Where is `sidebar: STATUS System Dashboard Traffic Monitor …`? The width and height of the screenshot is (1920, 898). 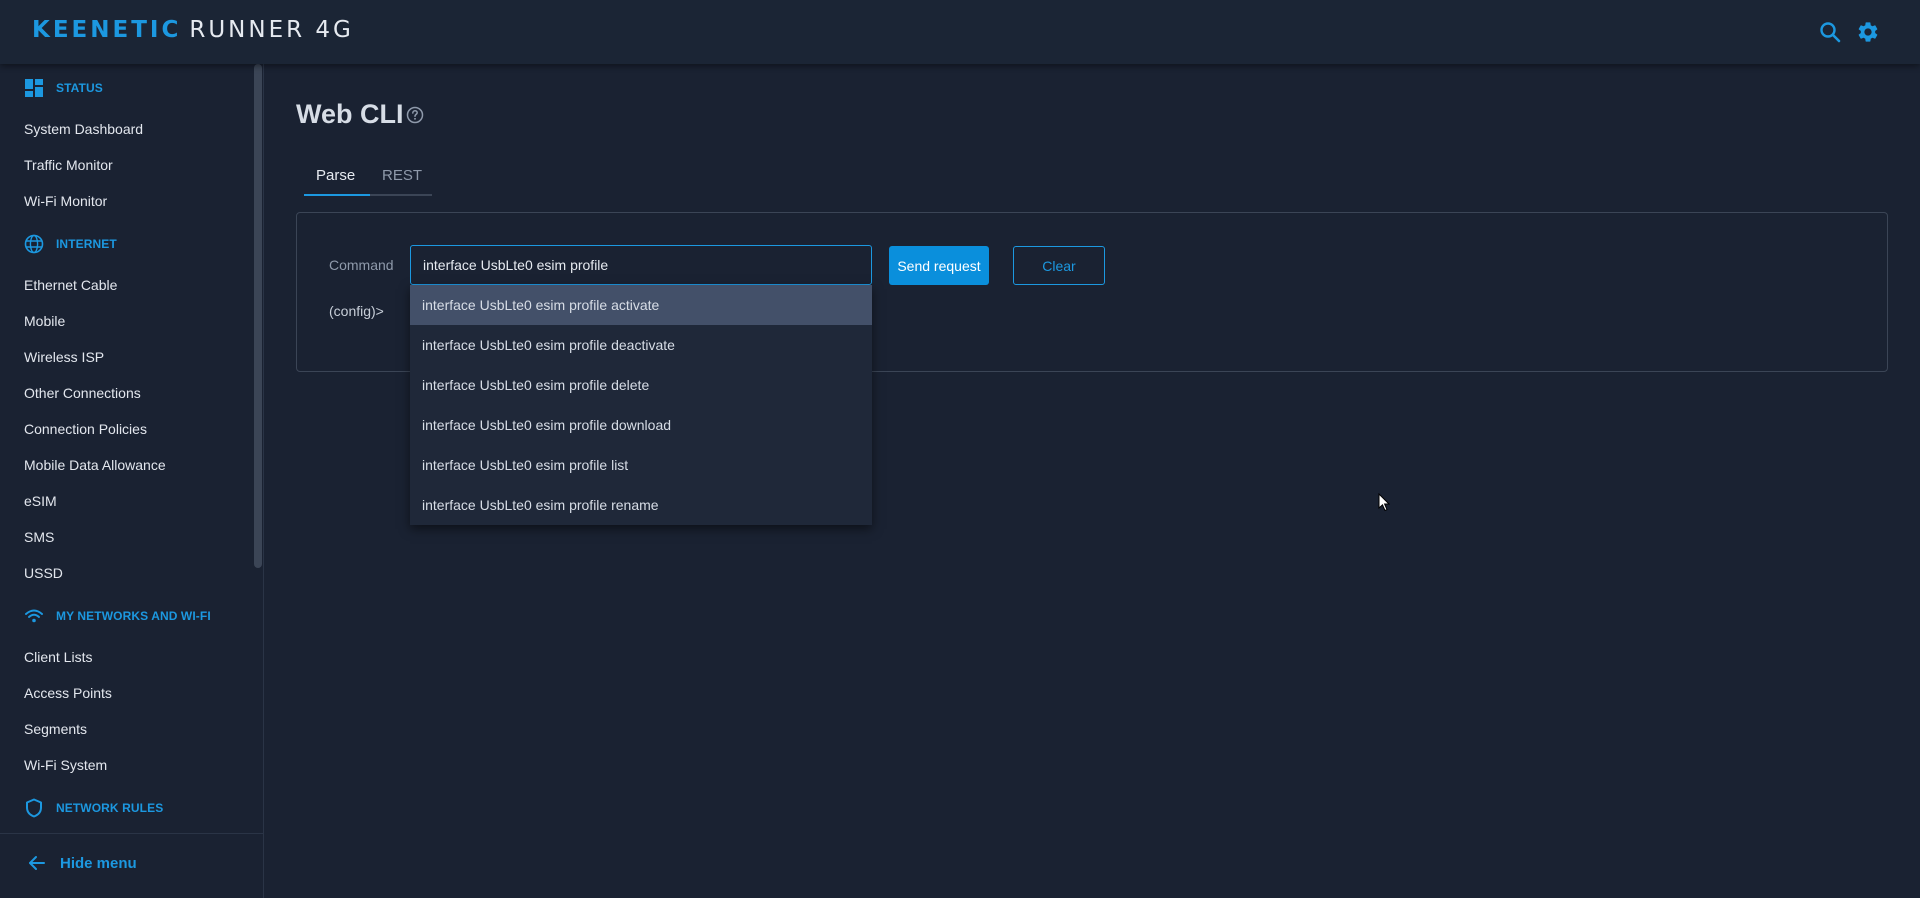 sidebar: STATUS System Dashboard Traffic Monitor … is located at coordinates (132, 481).